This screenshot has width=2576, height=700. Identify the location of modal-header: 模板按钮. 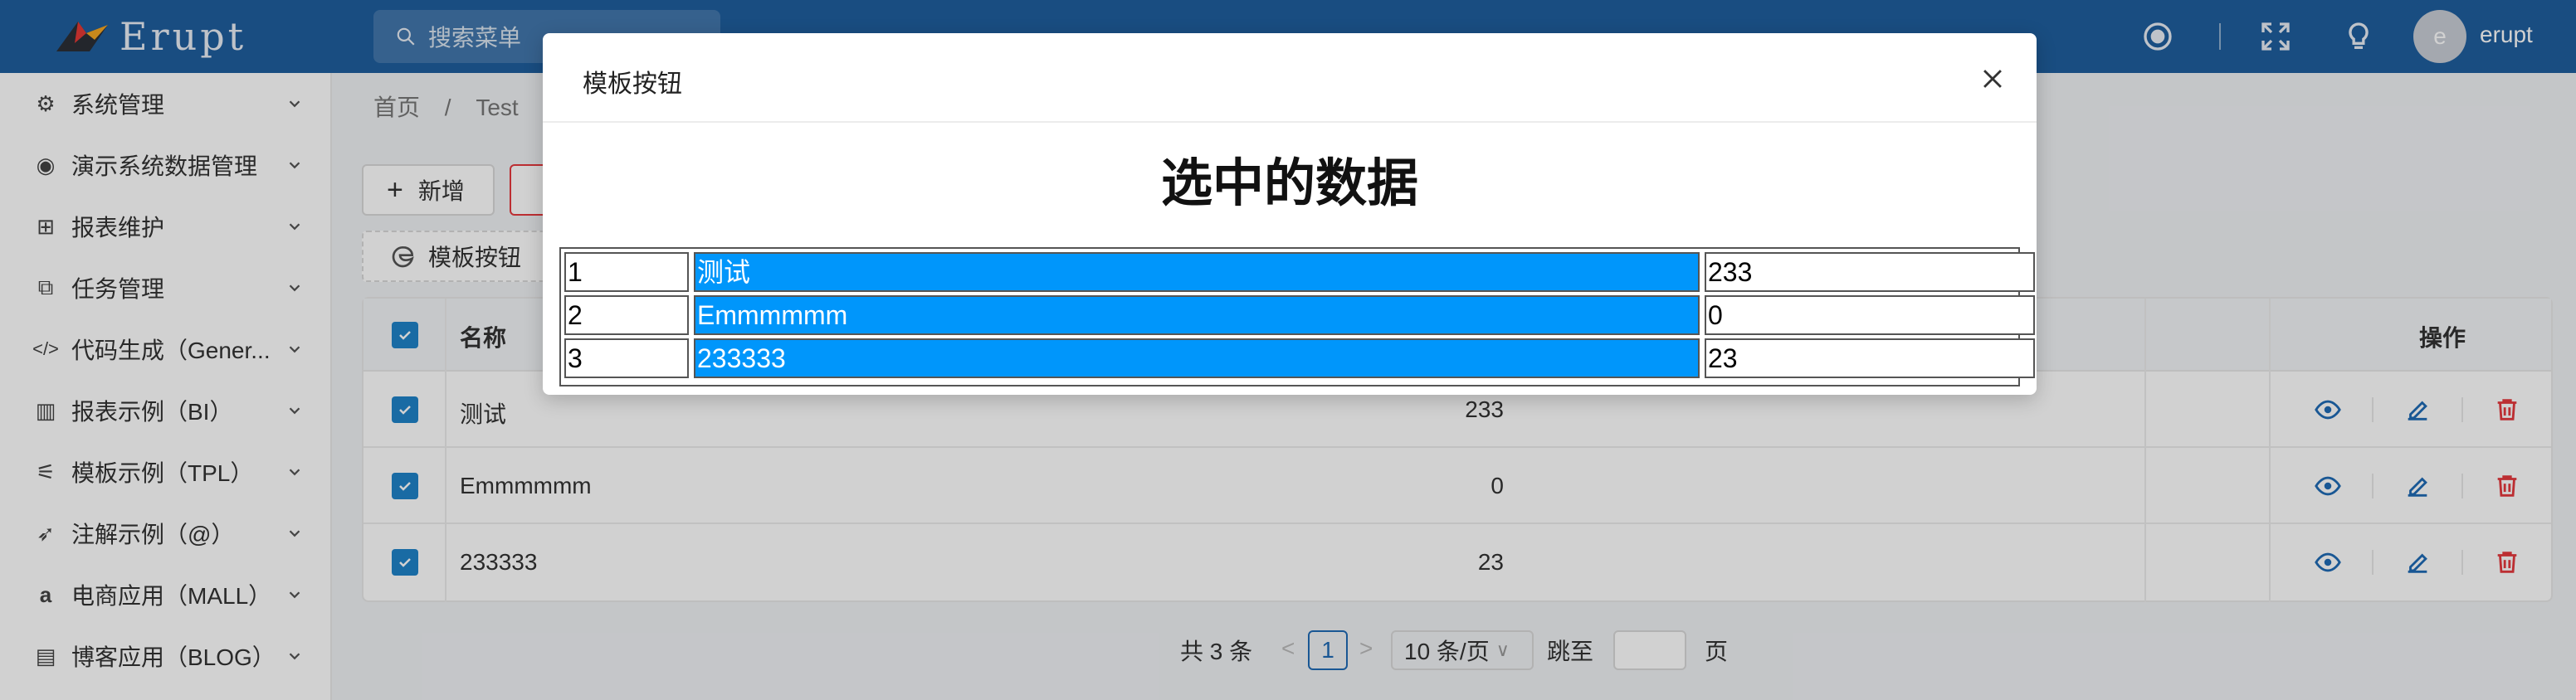
(1290, 78).